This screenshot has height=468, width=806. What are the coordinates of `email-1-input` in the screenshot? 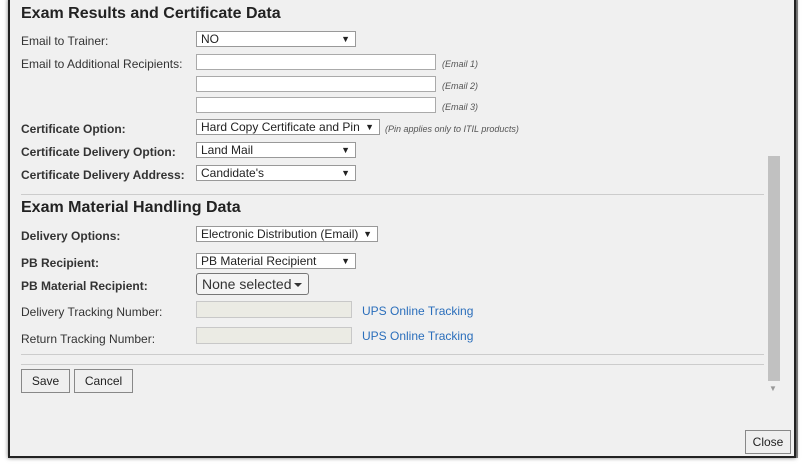 It's located at (316, 62).